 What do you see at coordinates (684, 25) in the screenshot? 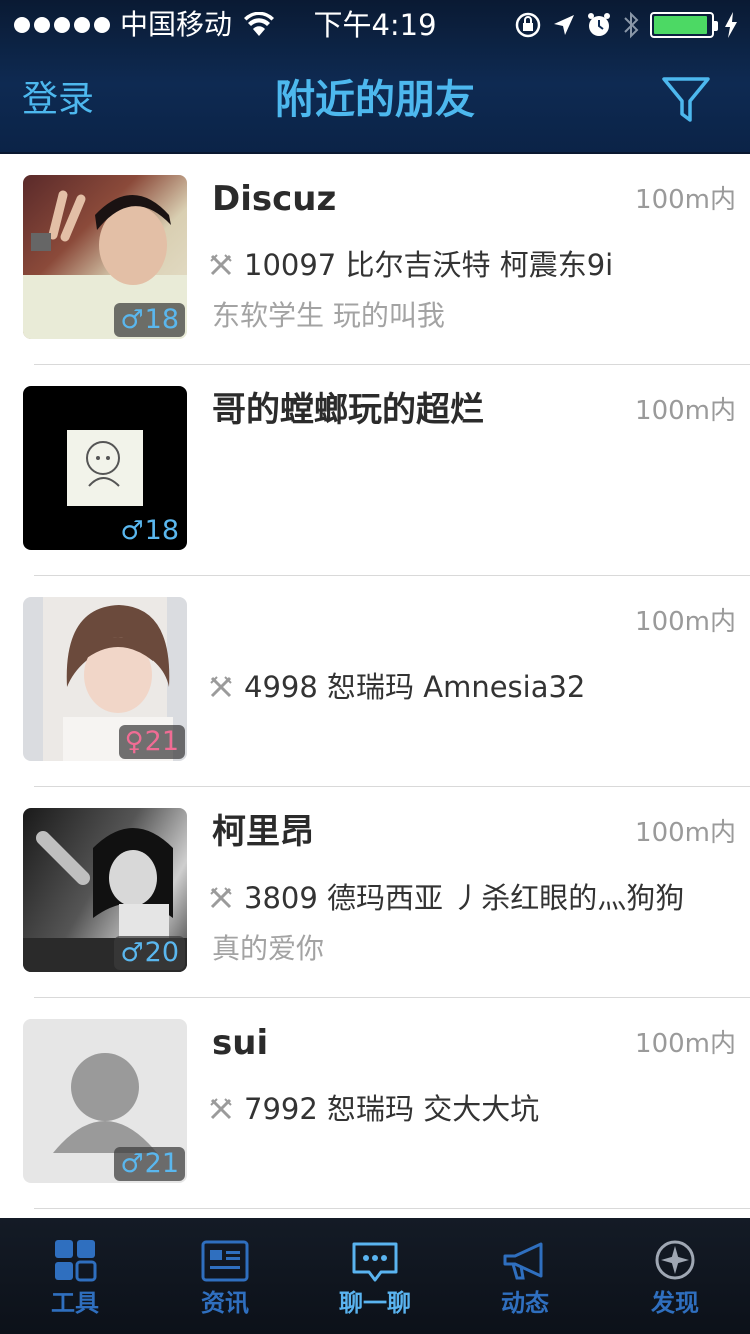
I see `battery-icon` at bounding box center [684, 25].